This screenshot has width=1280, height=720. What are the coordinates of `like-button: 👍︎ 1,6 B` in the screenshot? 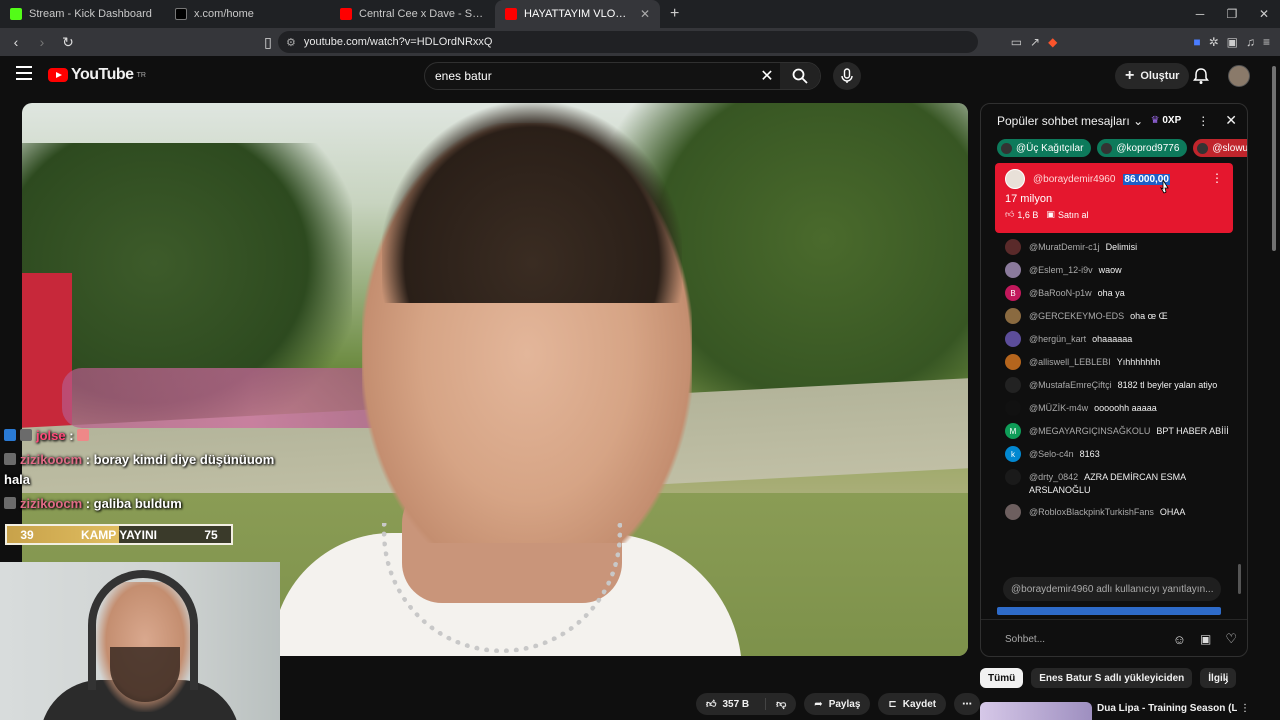 It's located at (1021, 214).